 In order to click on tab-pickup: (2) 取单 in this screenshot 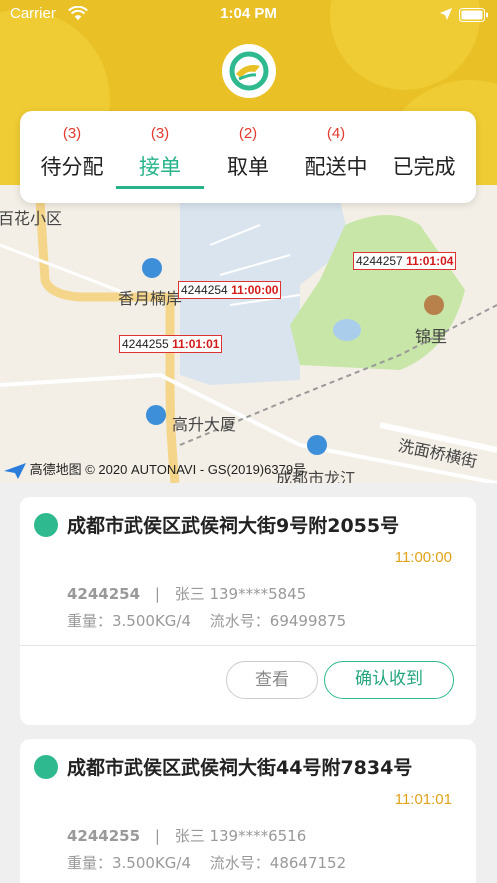, I will do `click(248, 157)`.